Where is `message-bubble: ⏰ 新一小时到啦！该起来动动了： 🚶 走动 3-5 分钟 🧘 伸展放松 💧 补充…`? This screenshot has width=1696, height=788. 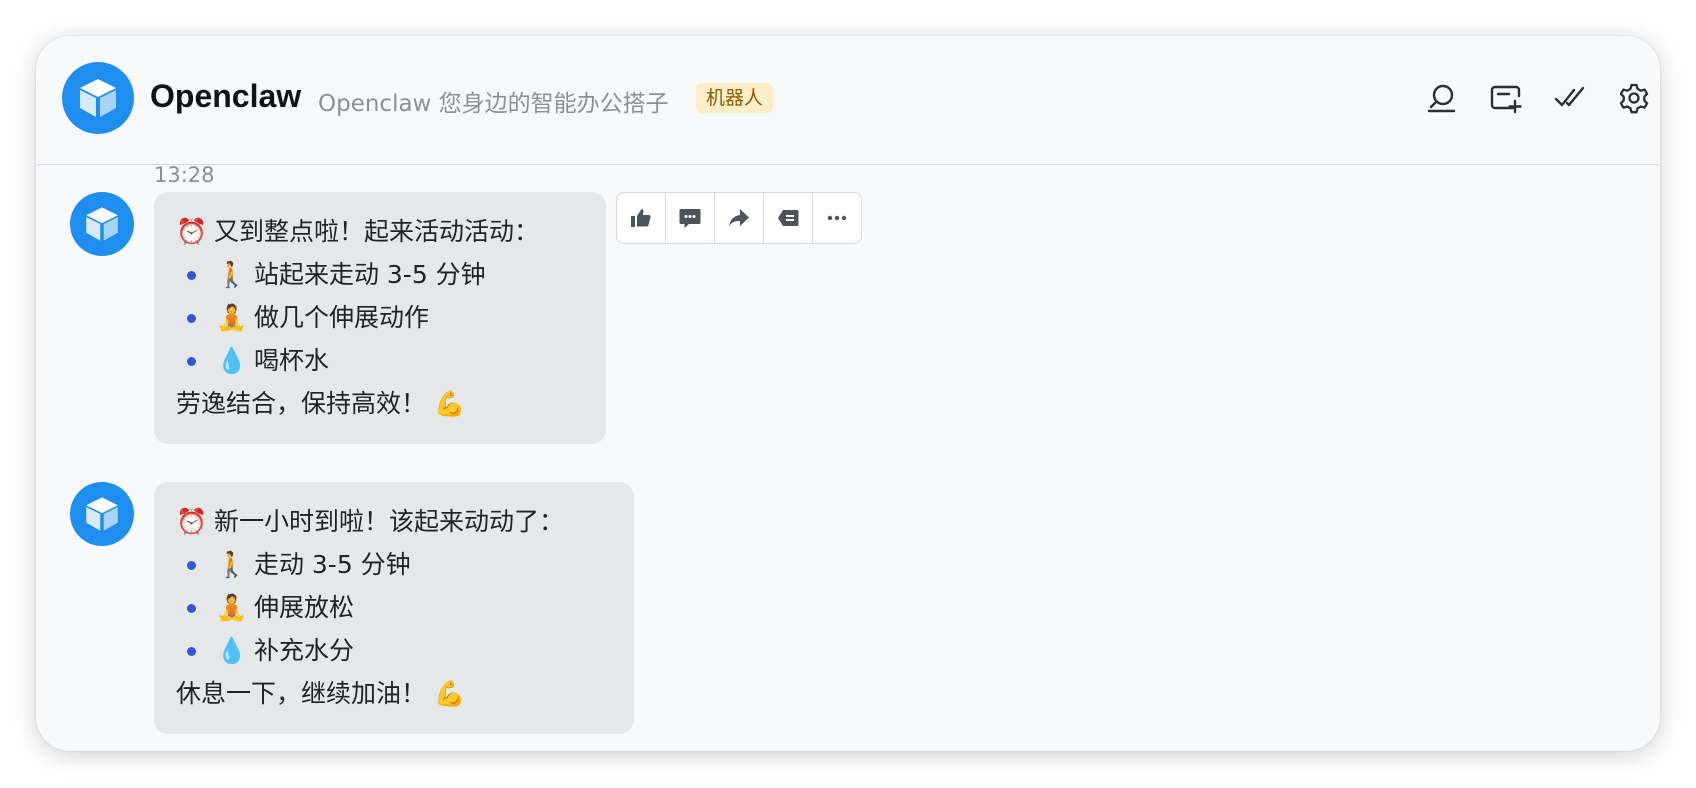
message-bubble: ⏰ 新一小时到啦！该起来动动了： 🚶 走动 3-5 分钟 🧘 伸展放松 💧 补充… is located at coordinates (394, 608).